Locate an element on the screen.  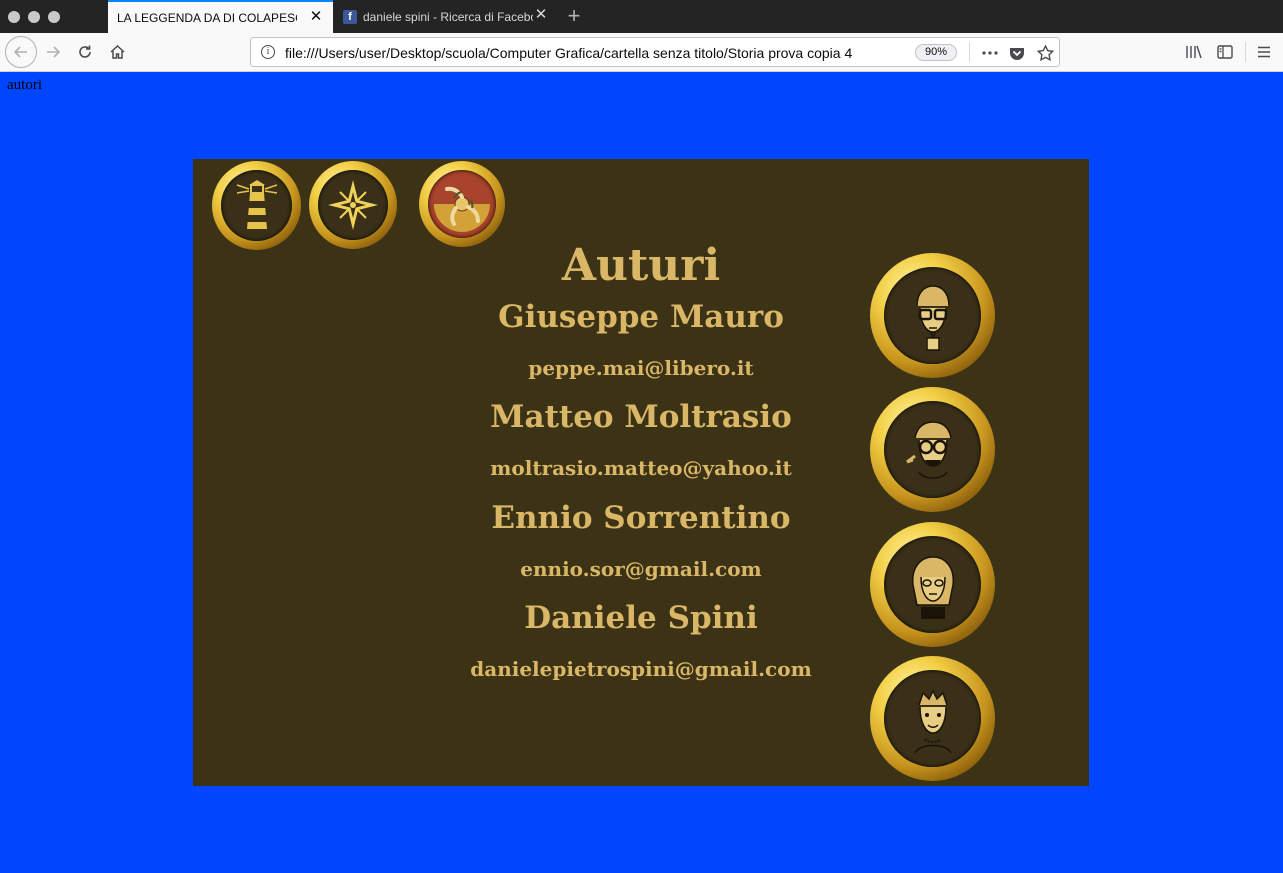
minimize-window-button is located at coordinates (34, 17).